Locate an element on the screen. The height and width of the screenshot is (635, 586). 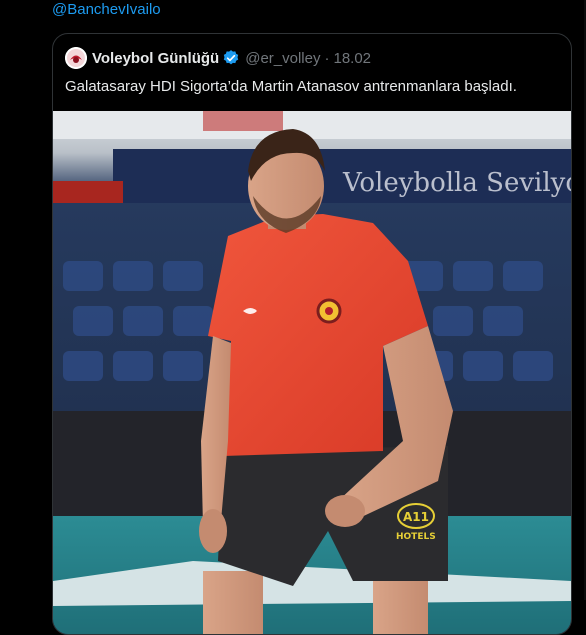
author-name: Voleybol Günlüğü is located at coordinates (155, 58).